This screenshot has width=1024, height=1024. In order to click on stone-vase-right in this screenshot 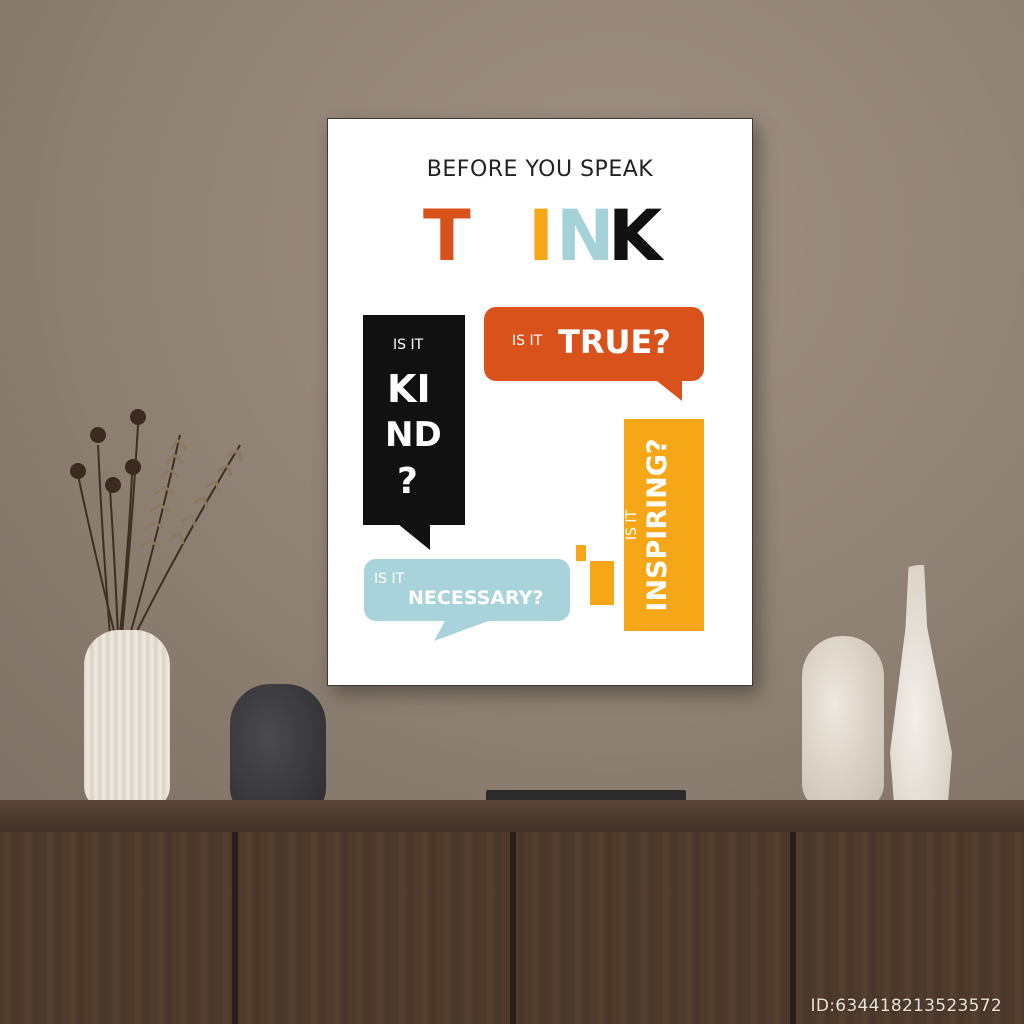, I will do `click(843, 723)`.